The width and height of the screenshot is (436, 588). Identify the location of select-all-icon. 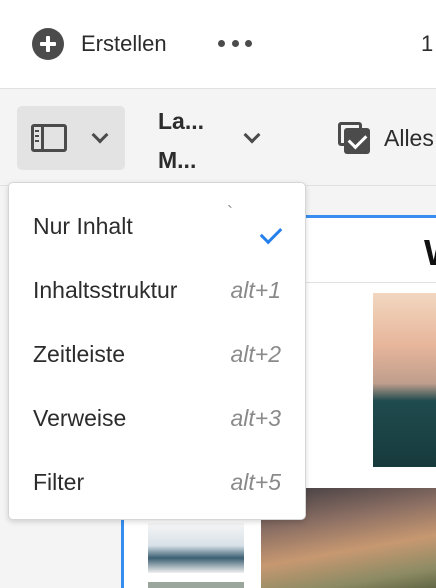
(354, 138).